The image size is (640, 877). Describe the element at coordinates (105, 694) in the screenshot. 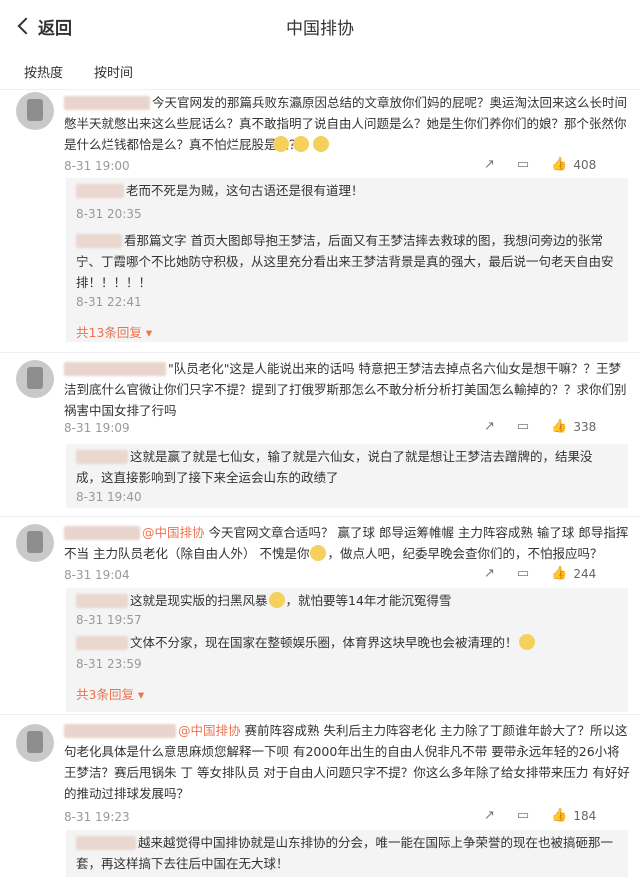

I see `more-replies-label: 共3条回复` at that location.